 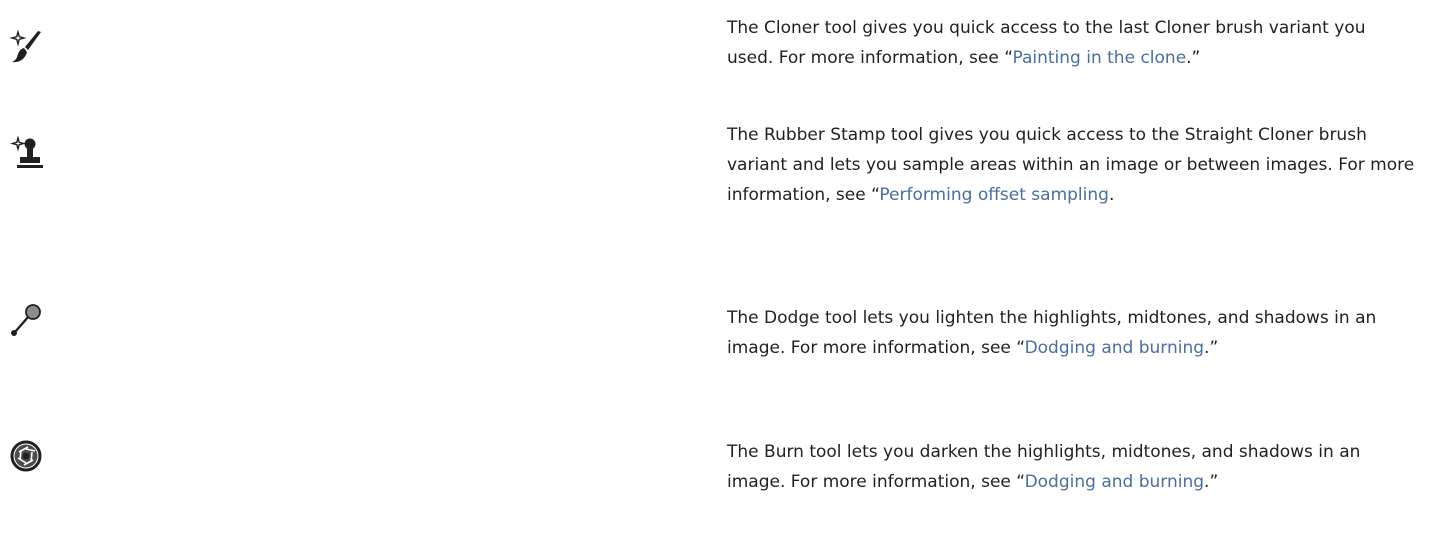 What do you see at coordinates (784, 452) in the screenshot?
I see `tool-name-burn: Burn` at bounding box center [784, 452].